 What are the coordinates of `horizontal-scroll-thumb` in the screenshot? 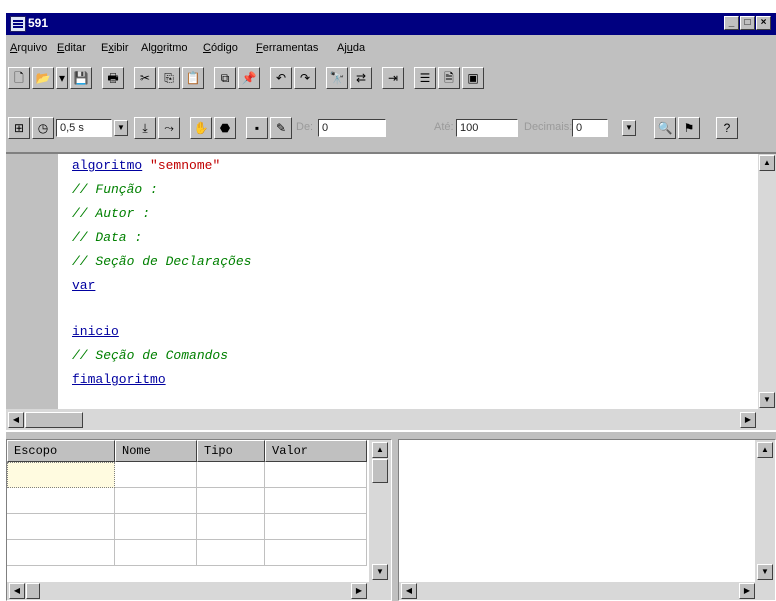 It's located at (54, 420).